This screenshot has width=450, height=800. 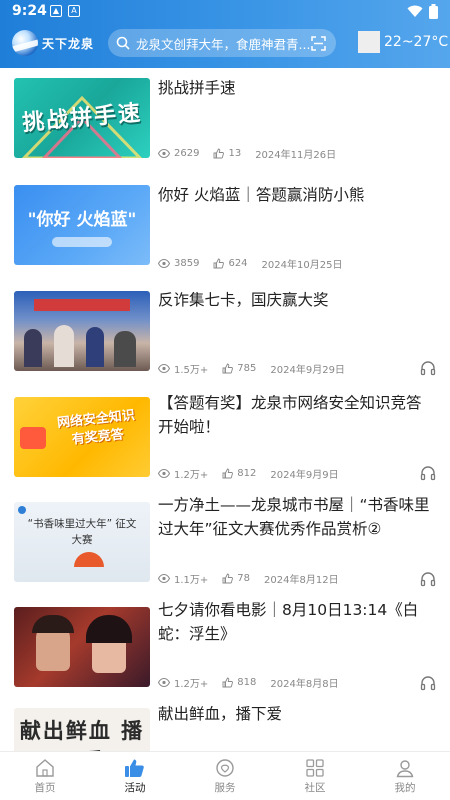 I want to click on status-bar: 9:24 ▲ A, so click(x=225, y=12).